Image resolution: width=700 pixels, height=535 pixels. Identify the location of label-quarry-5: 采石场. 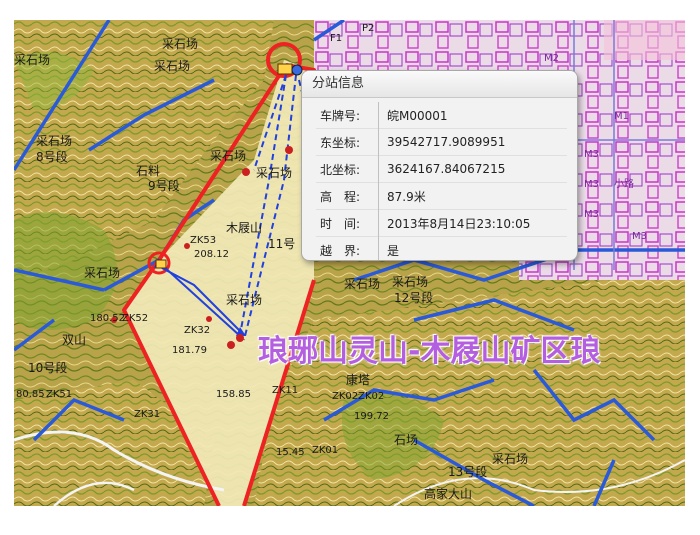
(228, 156).